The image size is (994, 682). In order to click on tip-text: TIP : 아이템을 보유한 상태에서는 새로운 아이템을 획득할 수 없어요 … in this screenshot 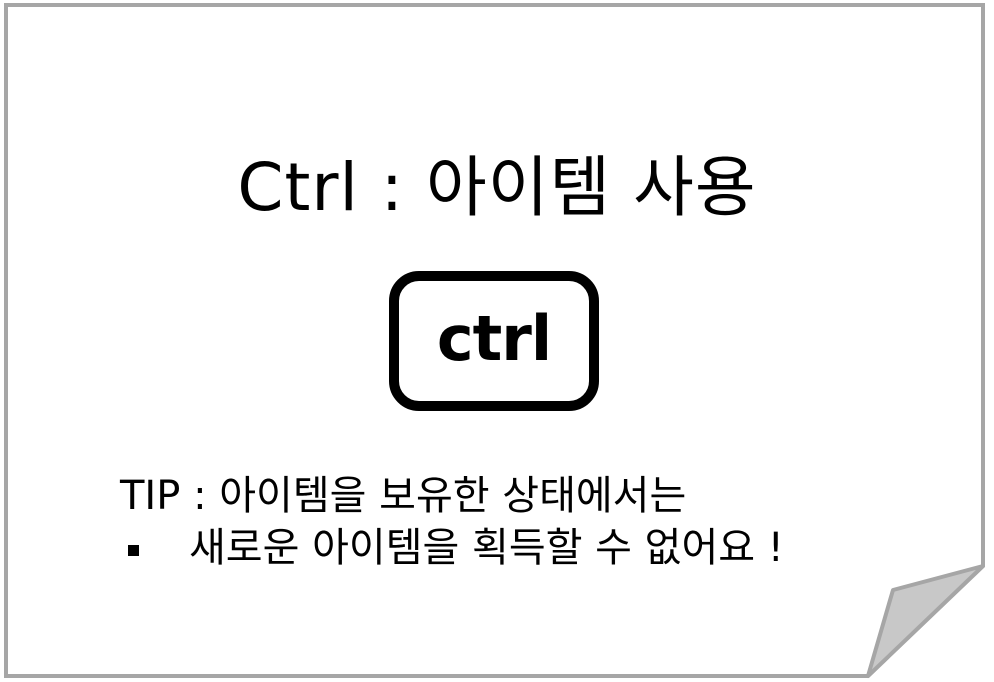, I will do `click(452, 522)`.